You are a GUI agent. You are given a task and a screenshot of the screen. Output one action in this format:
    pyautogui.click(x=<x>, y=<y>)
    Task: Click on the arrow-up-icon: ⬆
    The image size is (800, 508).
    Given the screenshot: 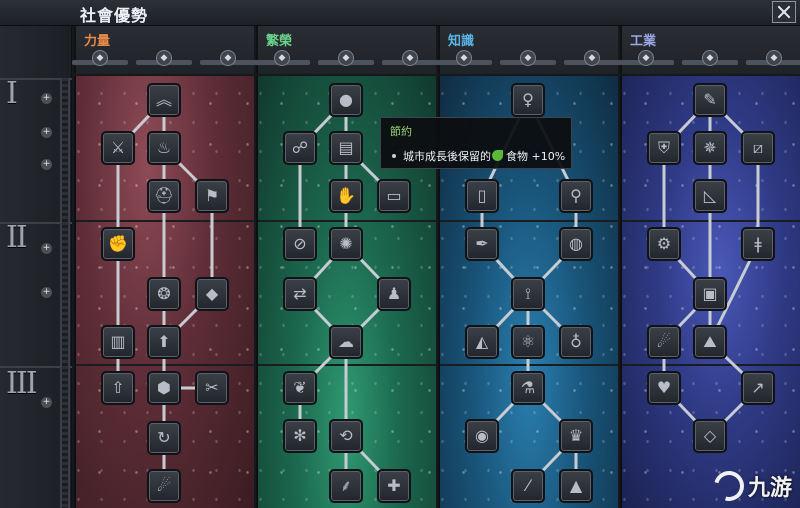 What is the action you would take?
    pyautogui.click(x=164, y=342)
    